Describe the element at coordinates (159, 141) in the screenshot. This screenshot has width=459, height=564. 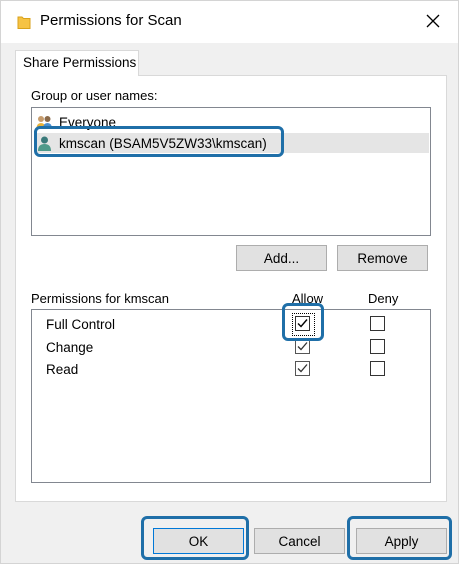
I see `highlight-selected-user` at that location.